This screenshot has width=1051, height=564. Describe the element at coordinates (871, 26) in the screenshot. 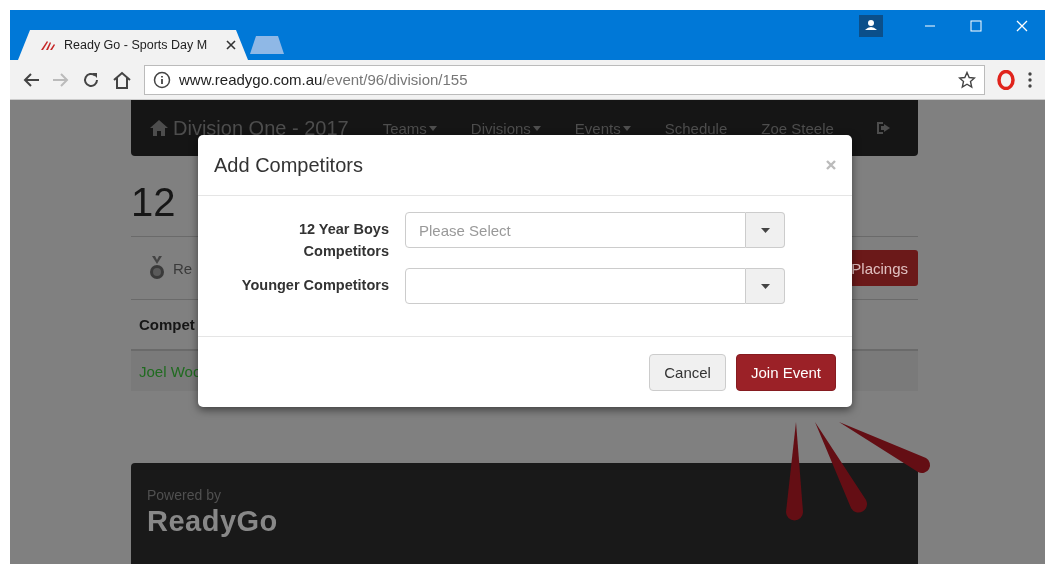

I see `profile-icon` at that location.